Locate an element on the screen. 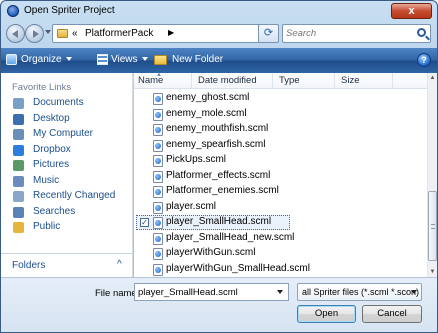 This screenshot has height=333, width=438. scroll-down-icon: ▼ is located at coordinates (432, 272).